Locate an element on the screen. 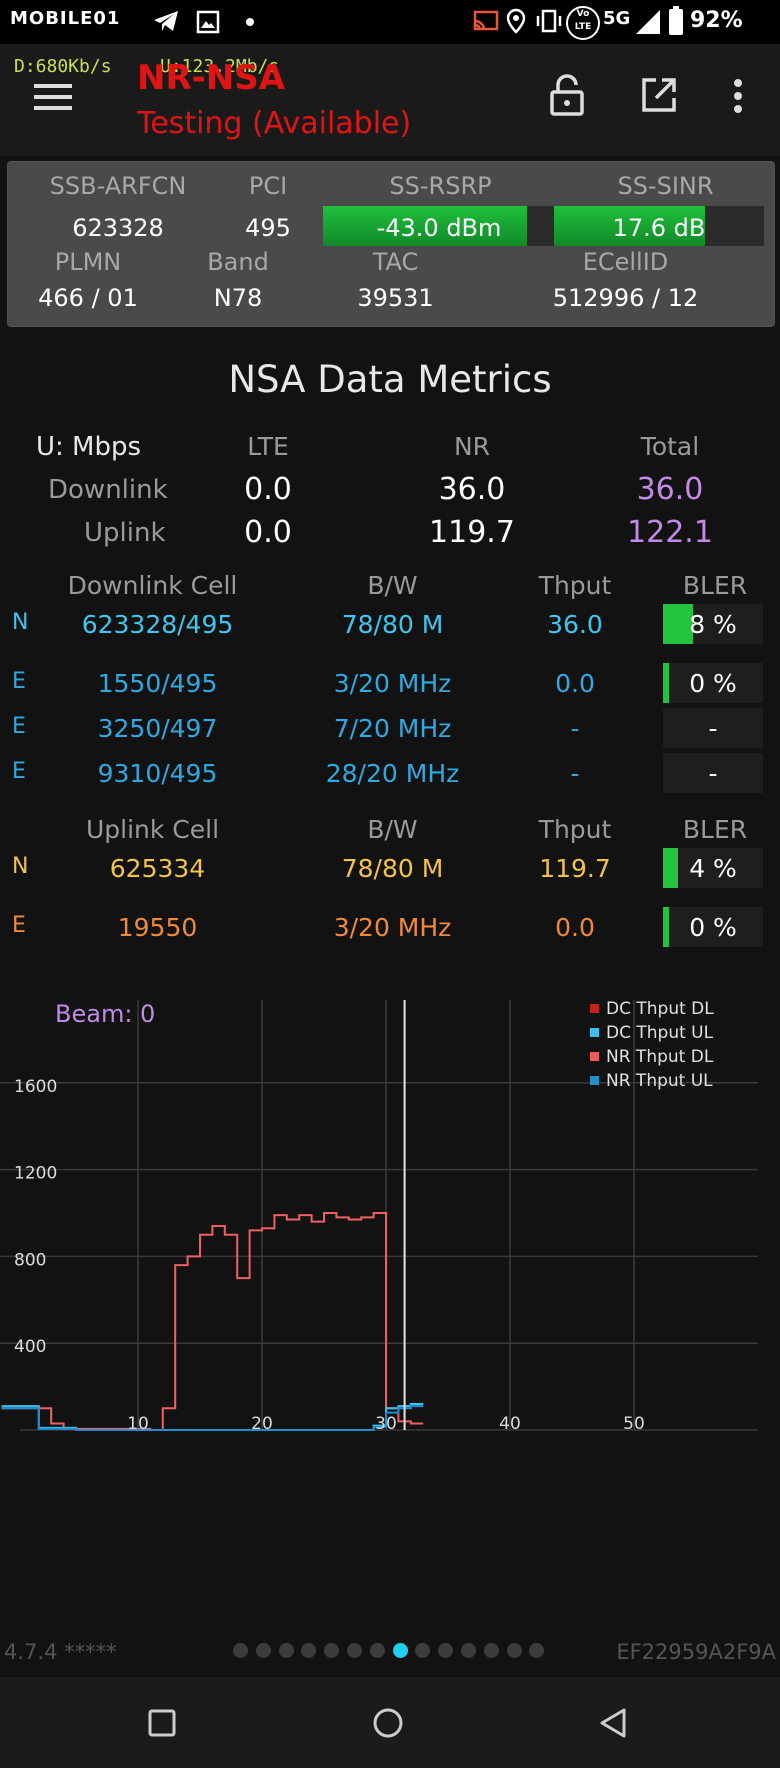 The width and height of the screenshot is (780, 1768). ul-header-cell: Uplink Cell is located at coordinates (152, 829).